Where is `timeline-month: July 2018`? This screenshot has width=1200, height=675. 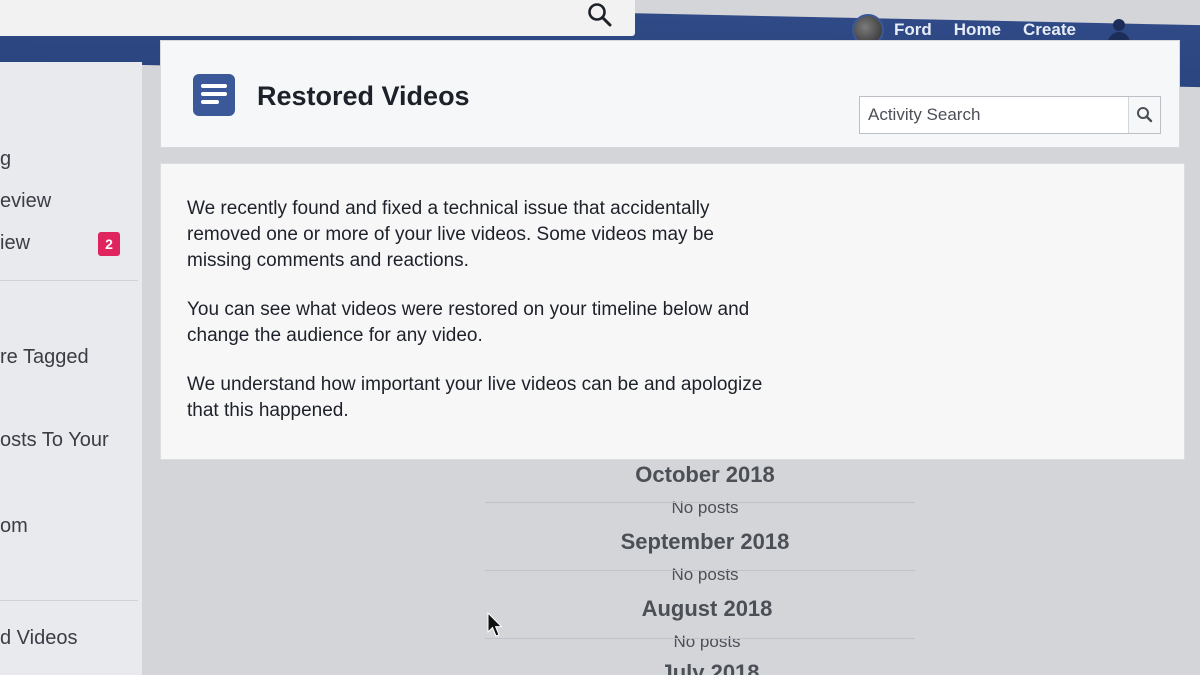
timeline-month: July 2018 is located at coordinates (710, 667).